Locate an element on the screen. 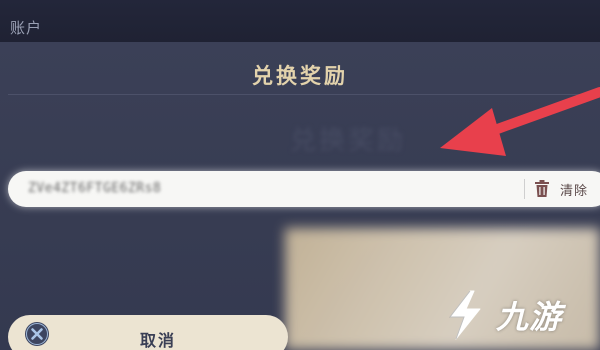  redeem-code-input: ZVe4ZT6FTGE6ZRs8 清除 is located at coordinates (304, 189).